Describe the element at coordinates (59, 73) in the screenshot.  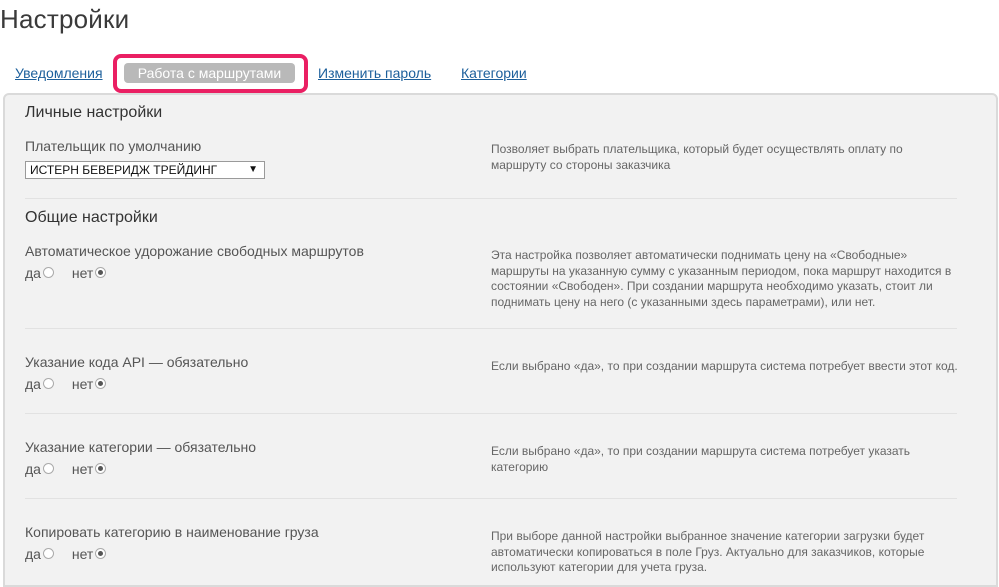
I see `tab-notifications: Уведомления` at that location.